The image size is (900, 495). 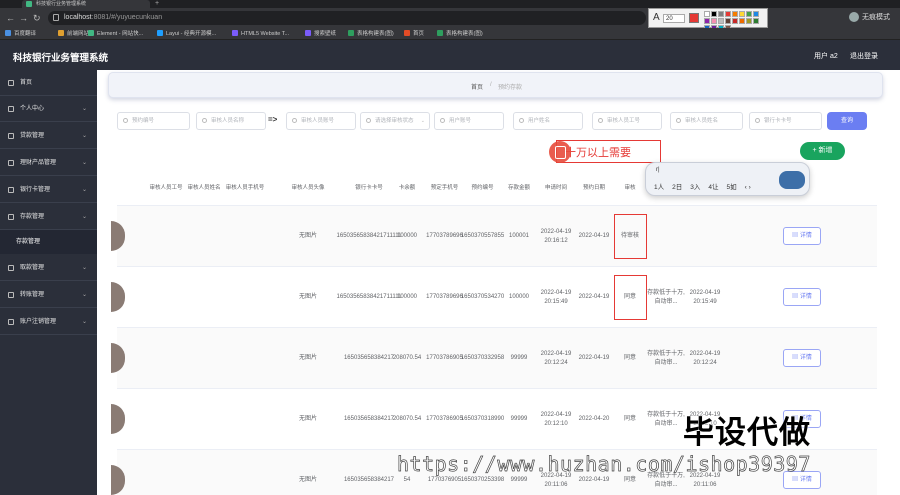 I want to click on reload-icon: ↻, so click(x=37, y=18).